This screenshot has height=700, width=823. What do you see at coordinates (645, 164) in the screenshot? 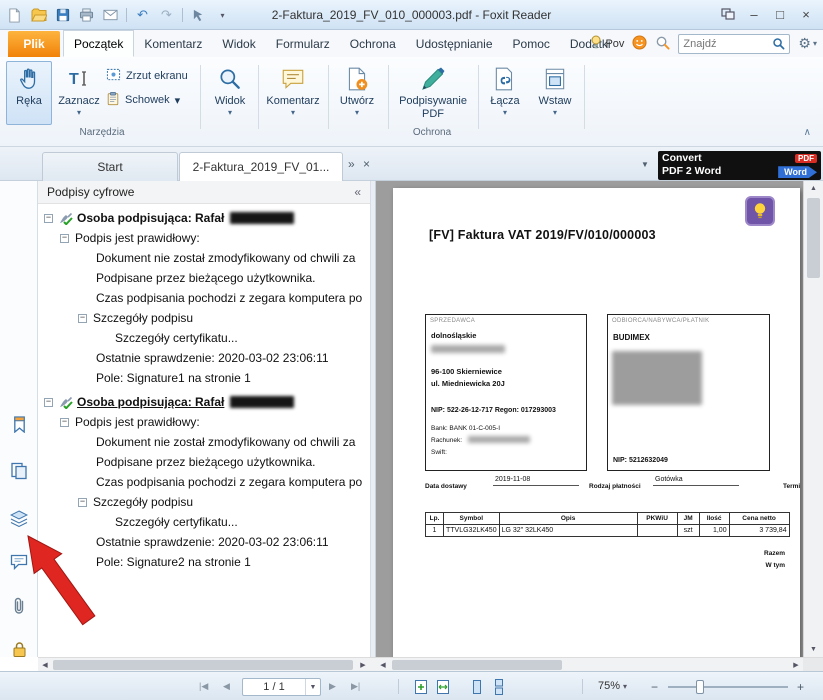
I see `tab-list-dropdown-icon: ▼` at bounding box center [645, 164].